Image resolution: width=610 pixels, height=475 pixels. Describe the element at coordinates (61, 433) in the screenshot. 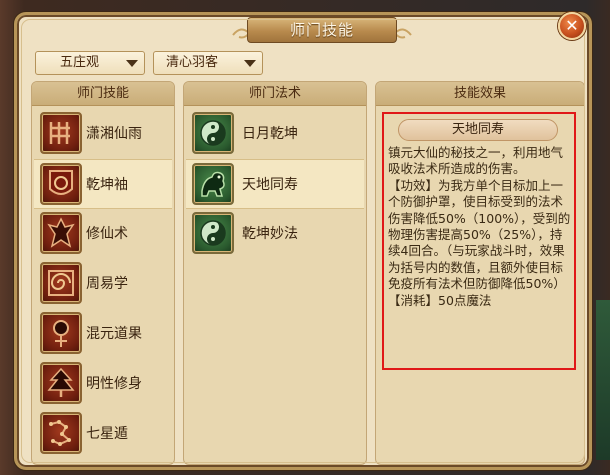

I see `constellation-icon` at that location.